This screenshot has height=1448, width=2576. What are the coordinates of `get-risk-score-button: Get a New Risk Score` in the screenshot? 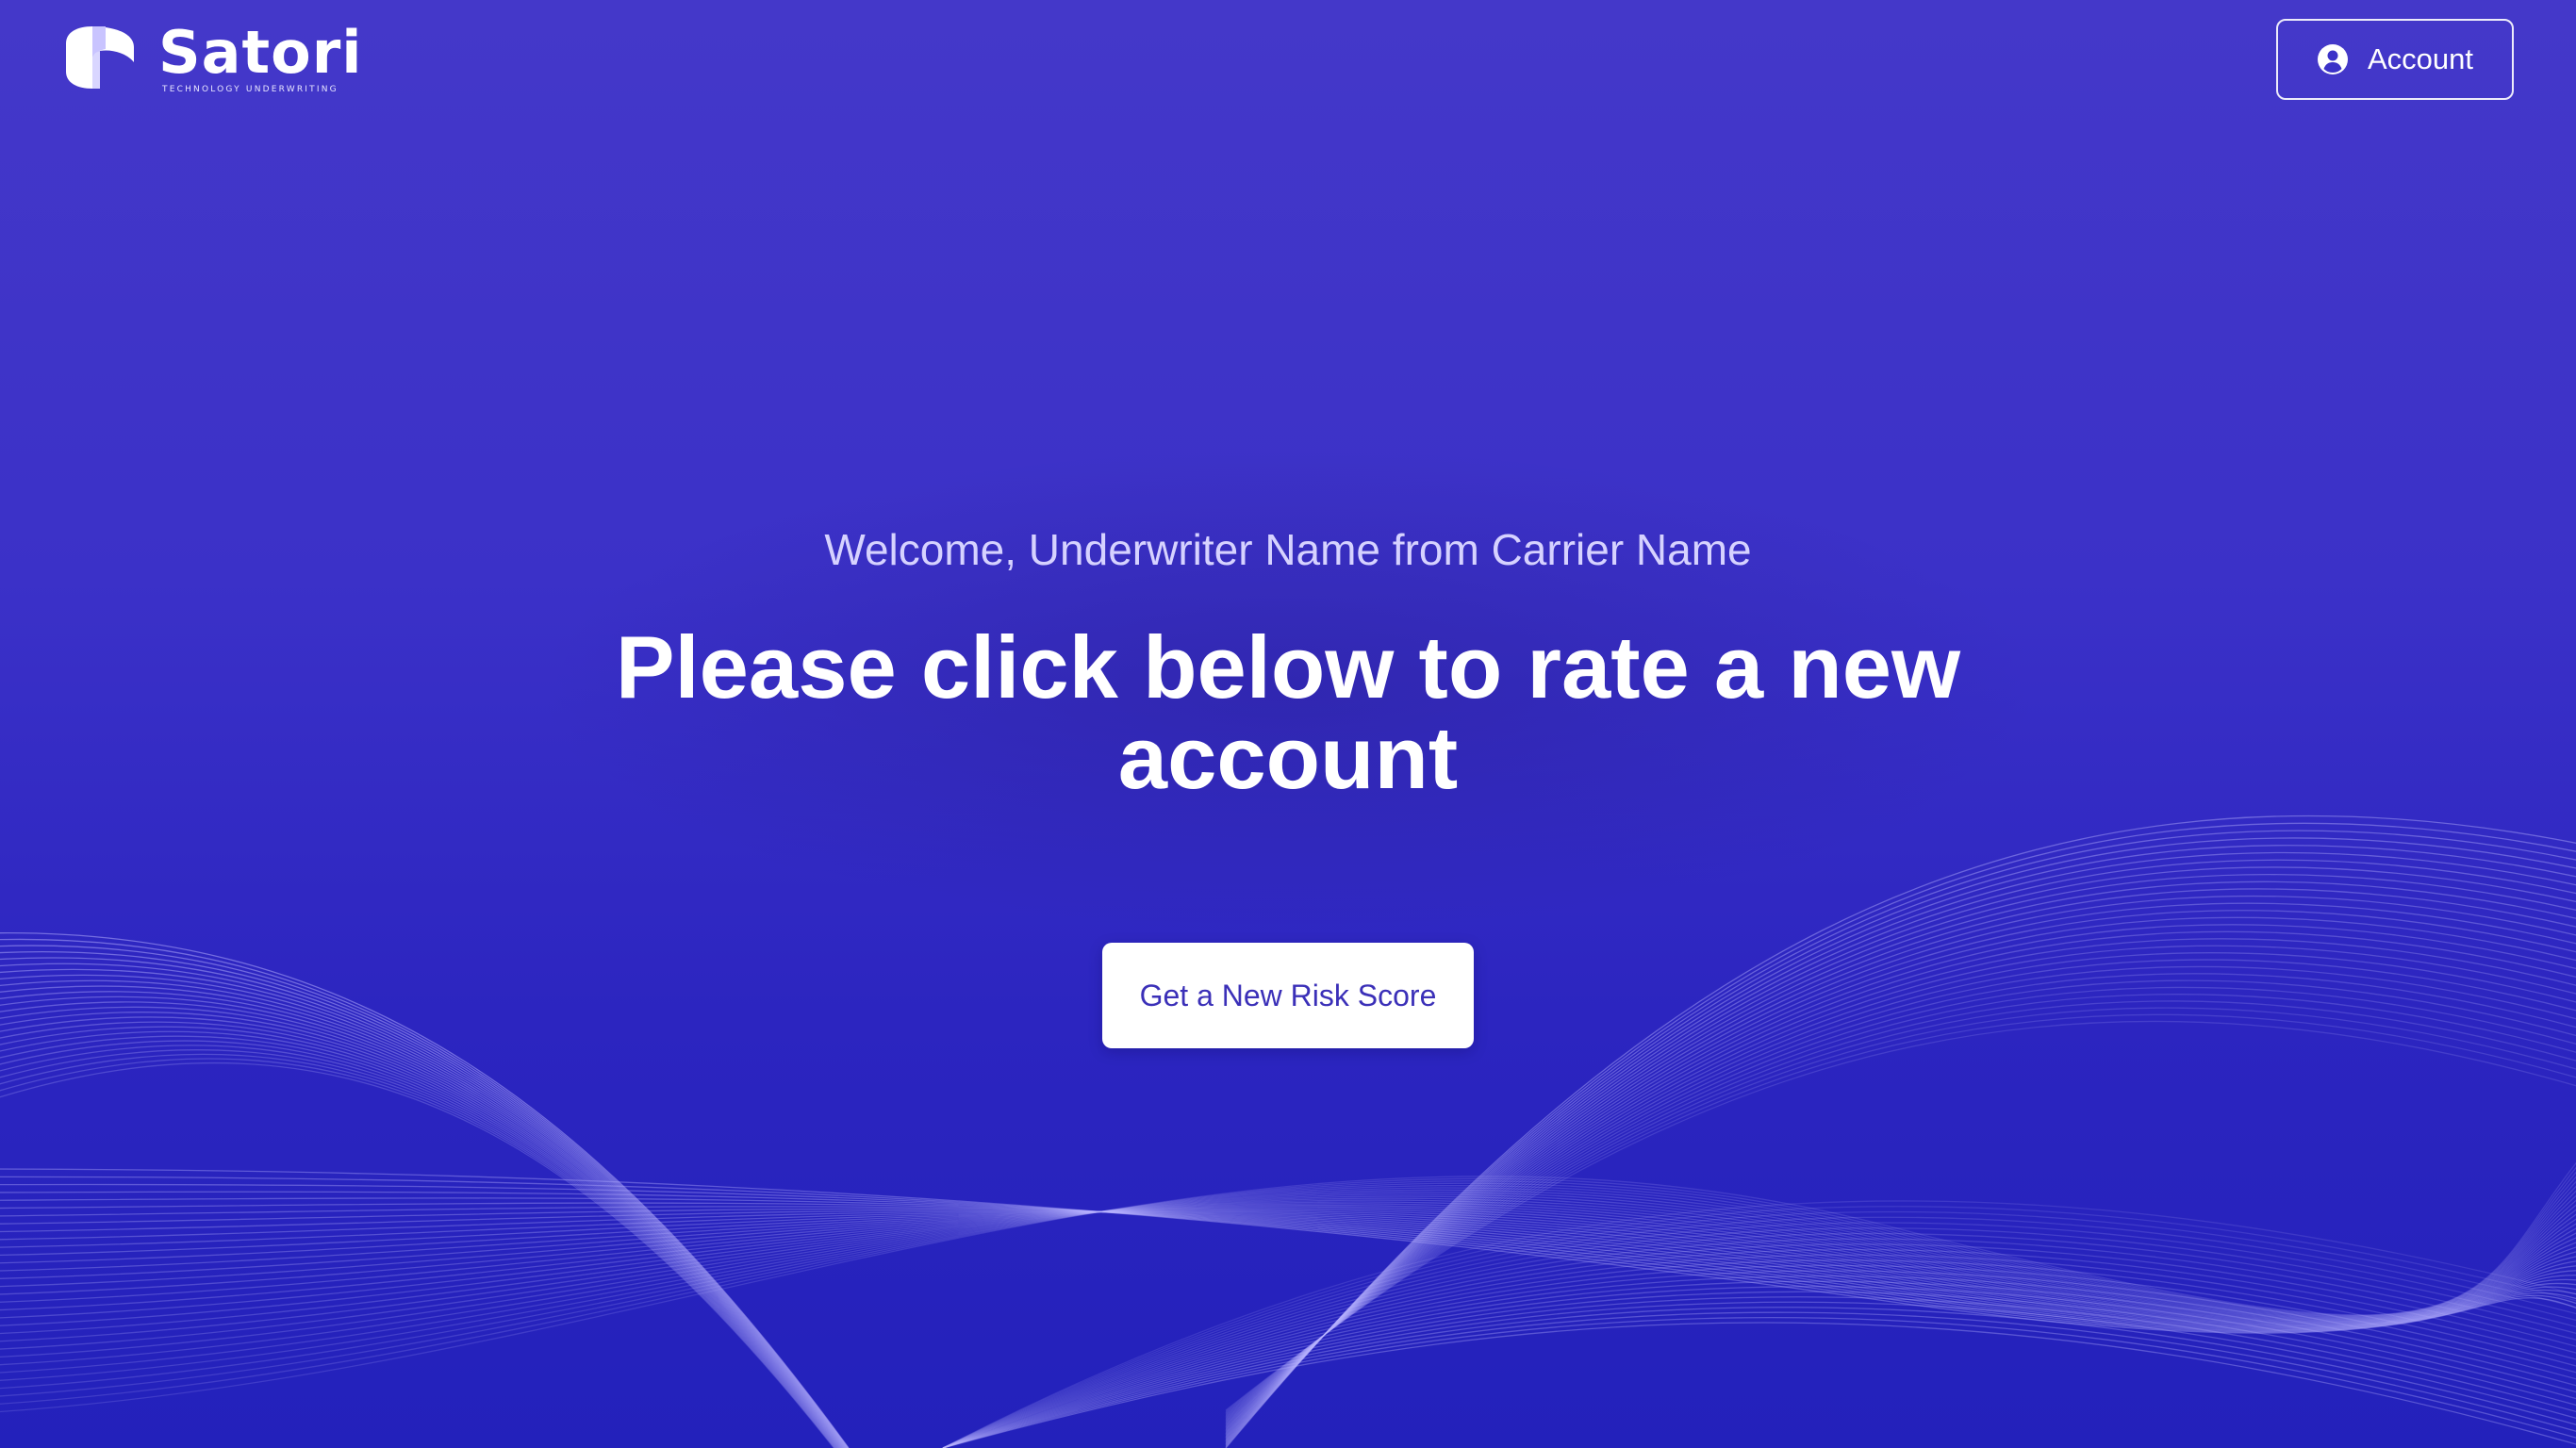 It's located at (1288, 995).